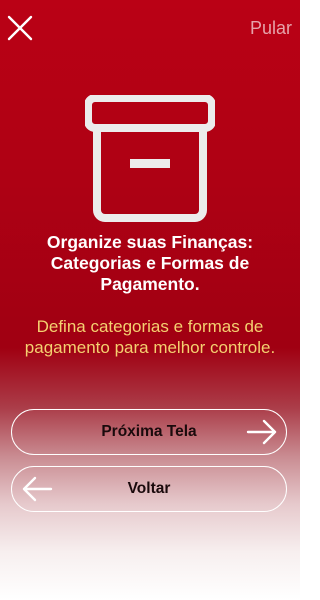  I want to click on next-screen-button: Próxima Tela, so click(149, 432).